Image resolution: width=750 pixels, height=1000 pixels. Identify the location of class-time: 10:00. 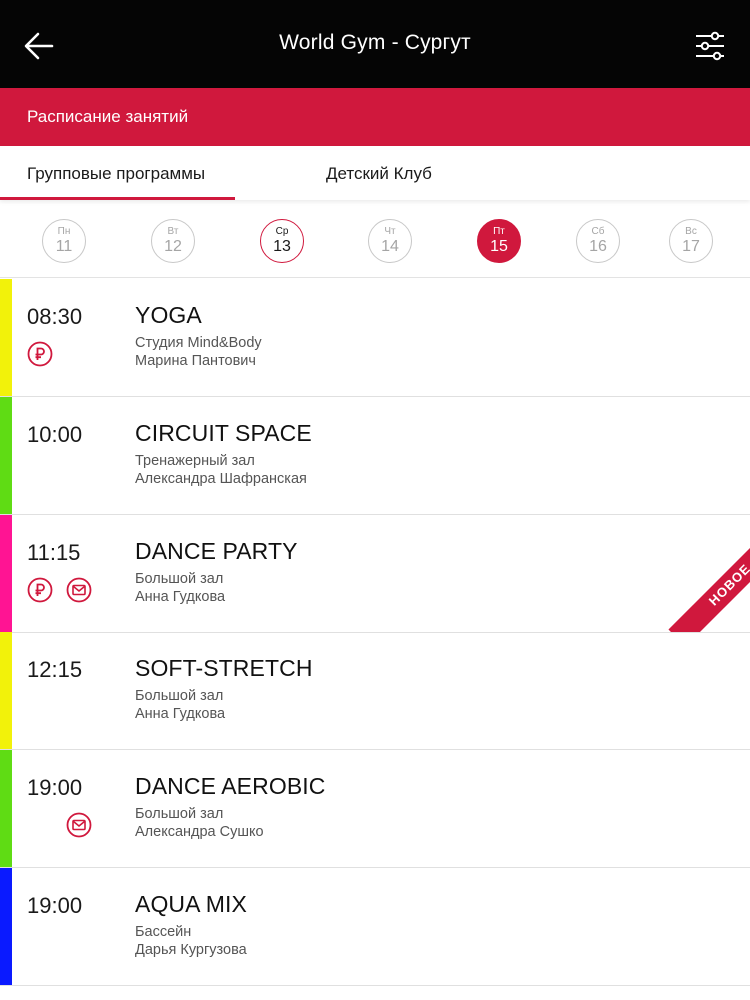
(55, 434).